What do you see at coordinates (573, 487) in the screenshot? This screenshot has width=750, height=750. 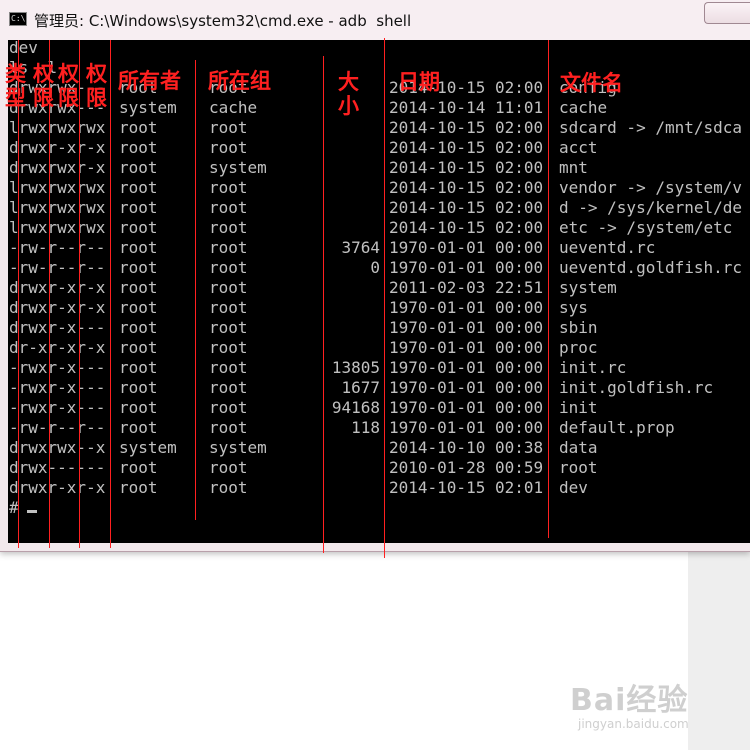 I see `filename-cell: dev` at bounding box center [573, 487].